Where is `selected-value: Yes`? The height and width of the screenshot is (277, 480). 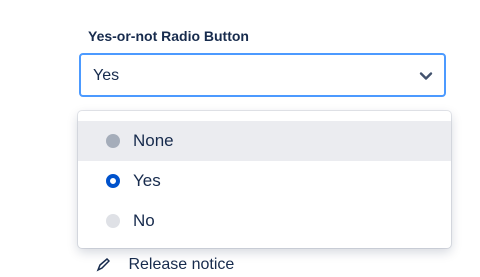 selected-value: Yes is located at coordinates (106, 75).